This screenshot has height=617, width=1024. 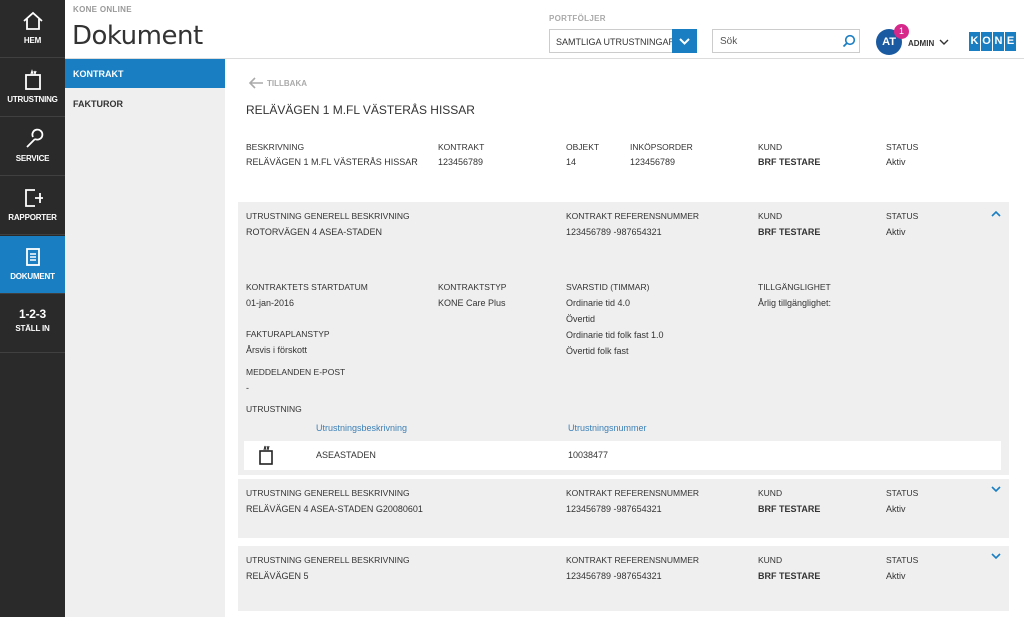 What do you see at coordinates (32, 158) in the screenshot?
I see `nav-item-label: SERVICE` at bounding box center [32, 158].